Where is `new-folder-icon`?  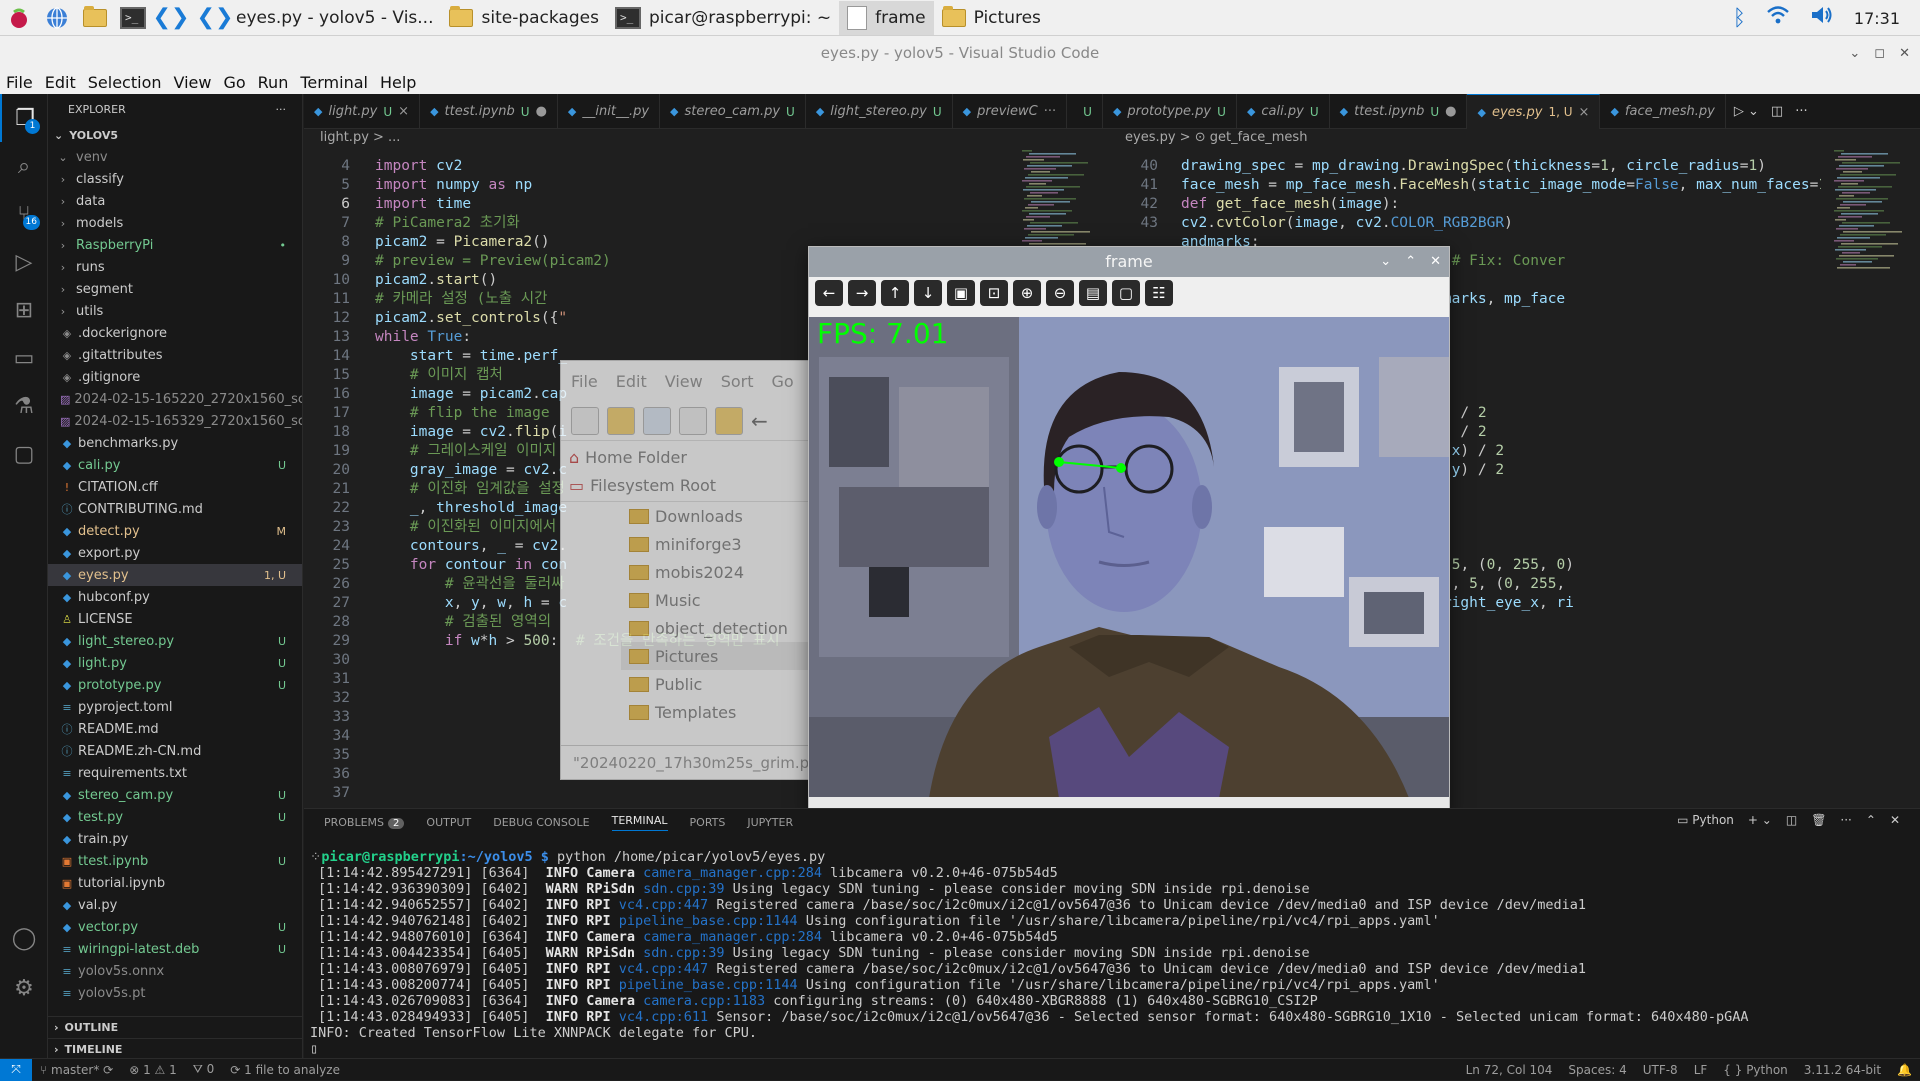 new-folder-icon is located at coordinates (621, 420).